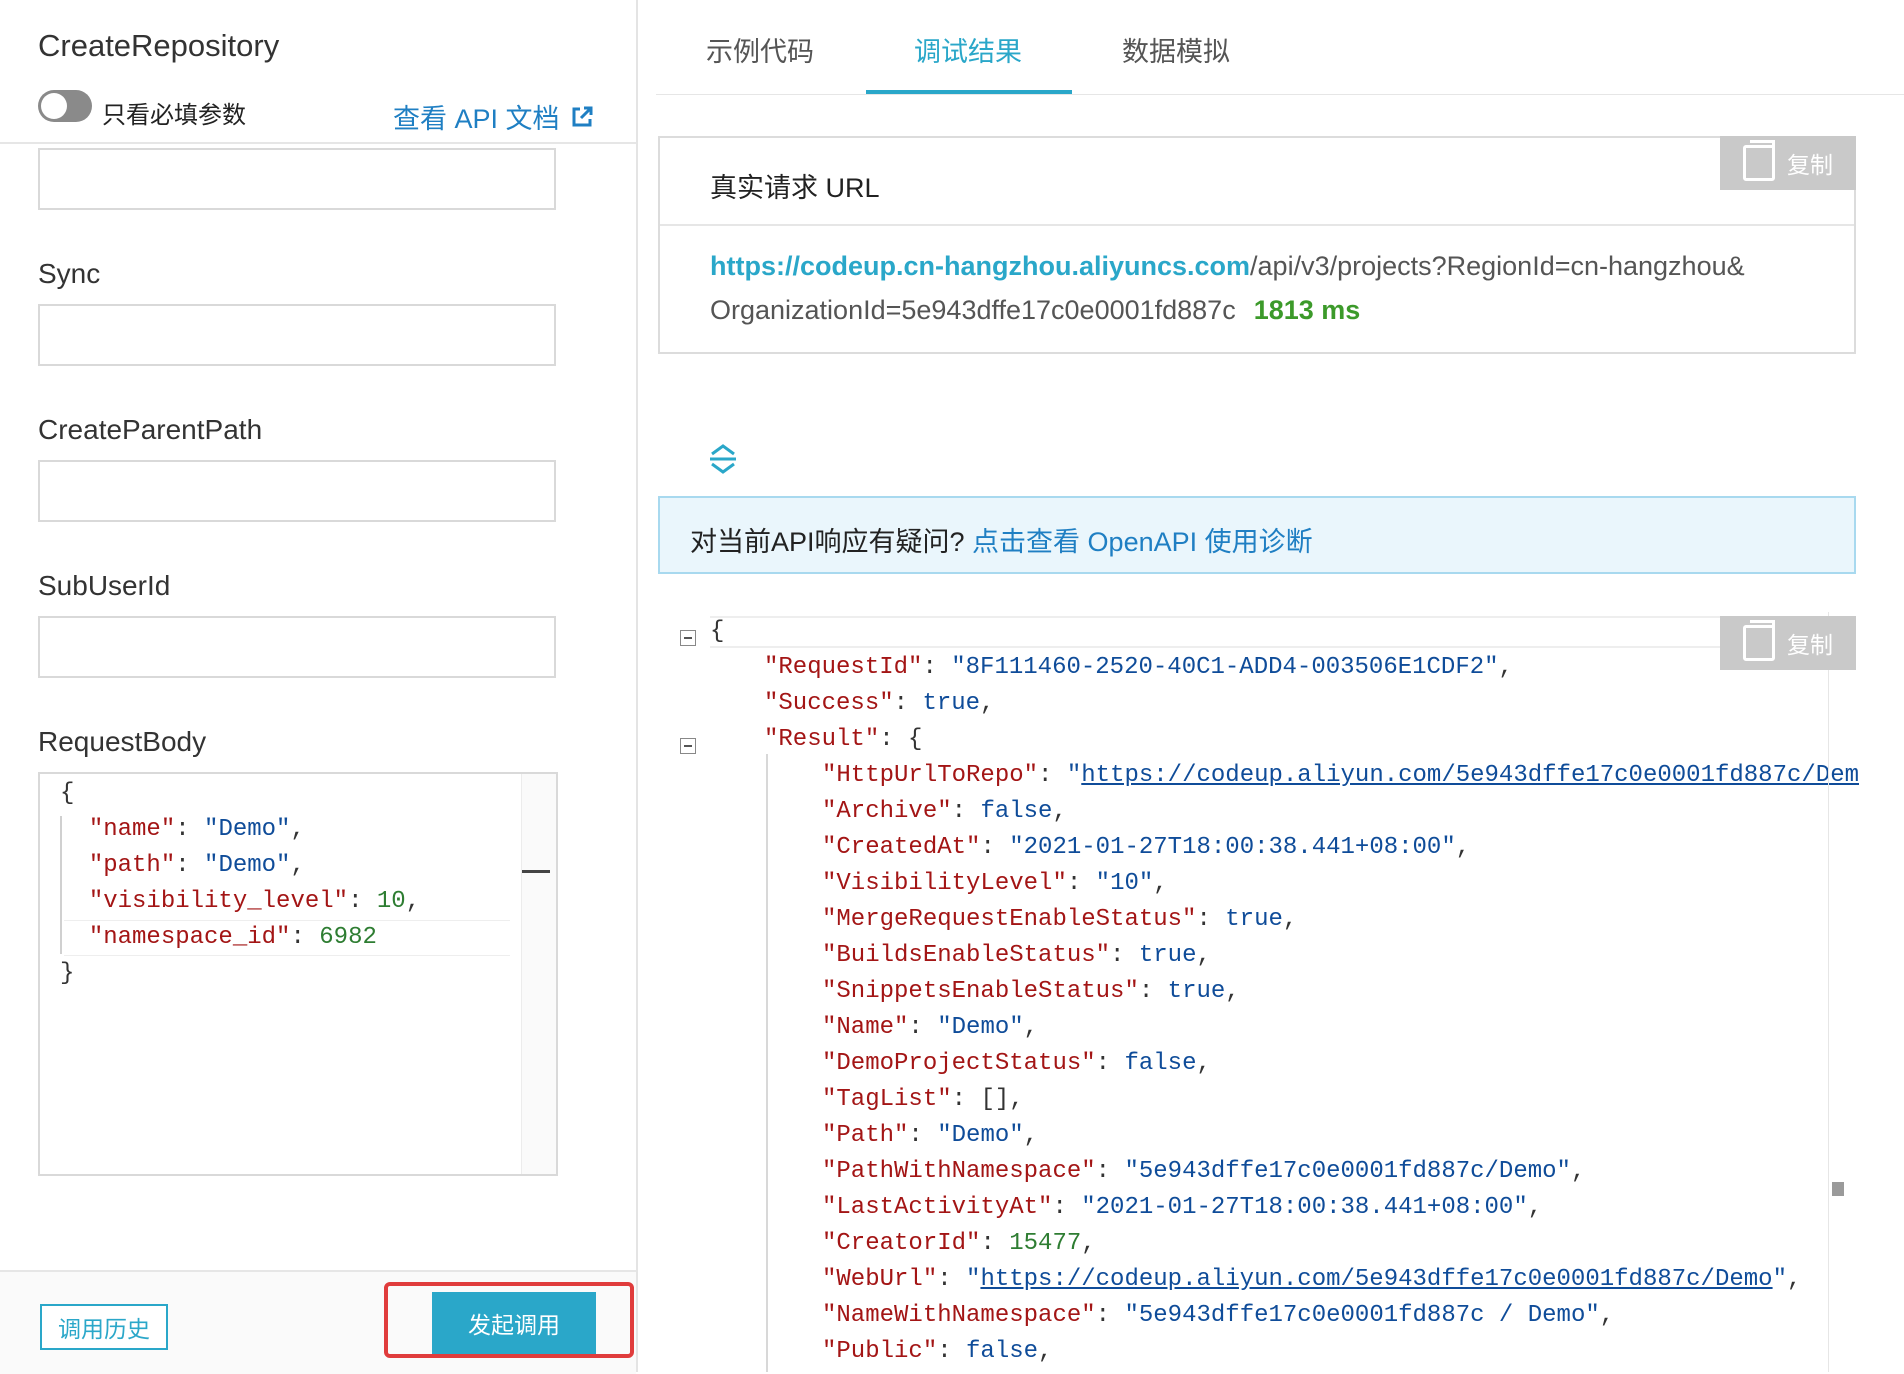  What do you see at coordinates (760, 49) in the screenshot?
I see `tab-sample-code: 示例代码` at bounding box center [760, 49].